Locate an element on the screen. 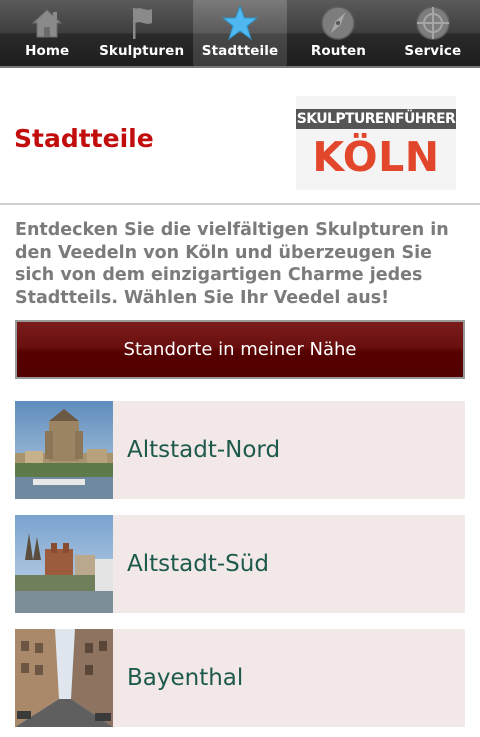  district-item-altstadt-nord: Altstadt-Nord is located at coordinates (240, 450).